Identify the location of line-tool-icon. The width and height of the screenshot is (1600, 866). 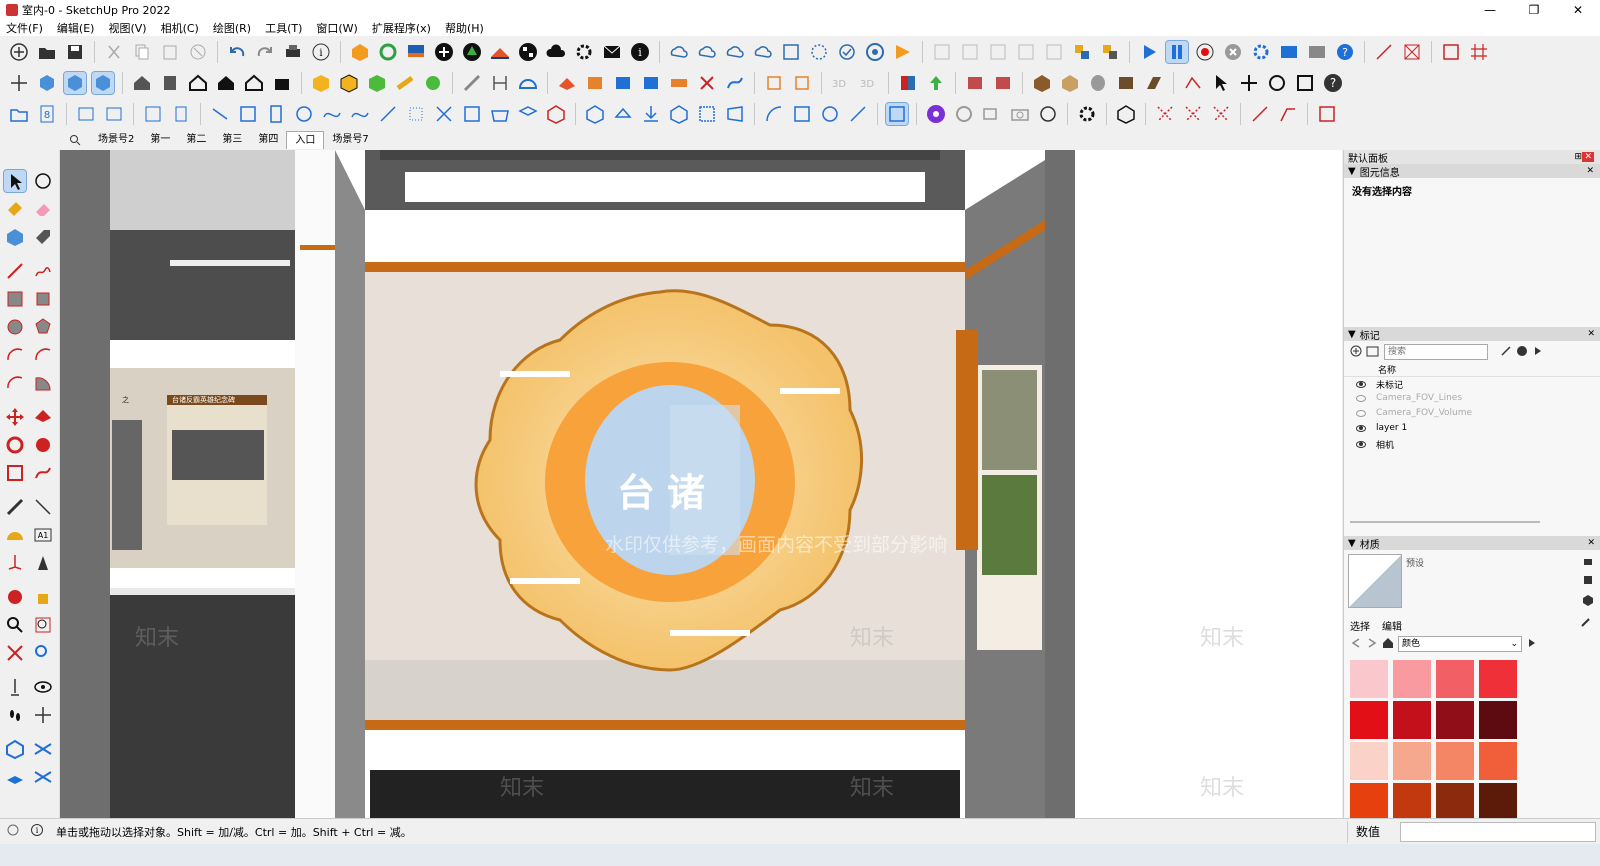
(220, 114).